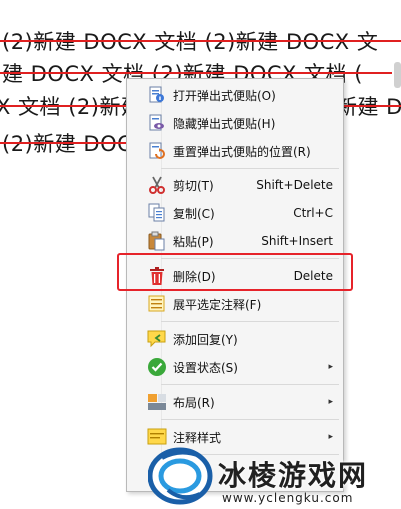 This screenshot has width=401, height=509. Describe the element at coordinates (157, 339) in the screenshot. I see `reply-icon` at that location.